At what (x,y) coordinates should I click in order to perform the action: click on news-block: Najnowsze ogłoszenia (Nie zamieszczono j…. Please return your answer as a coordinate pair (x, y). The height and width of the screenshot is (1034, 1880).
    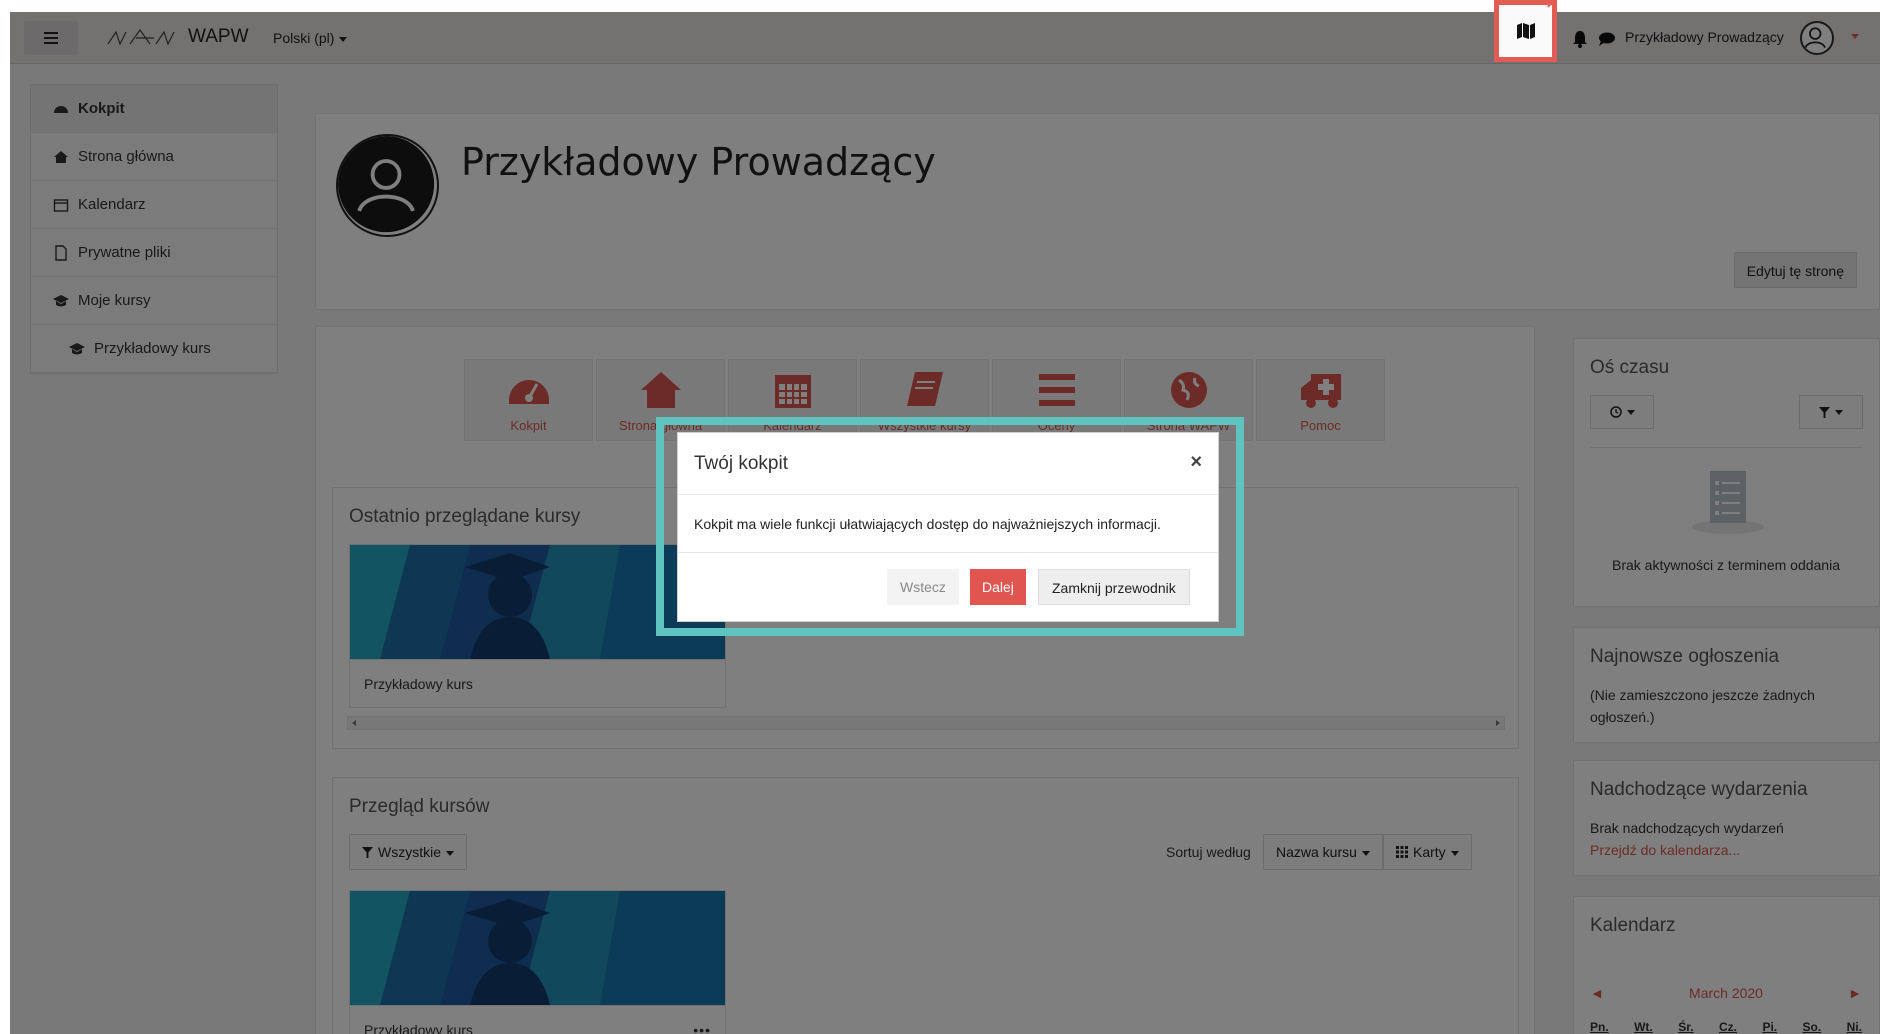
    Looking at the image, I should click on (1726, 685).